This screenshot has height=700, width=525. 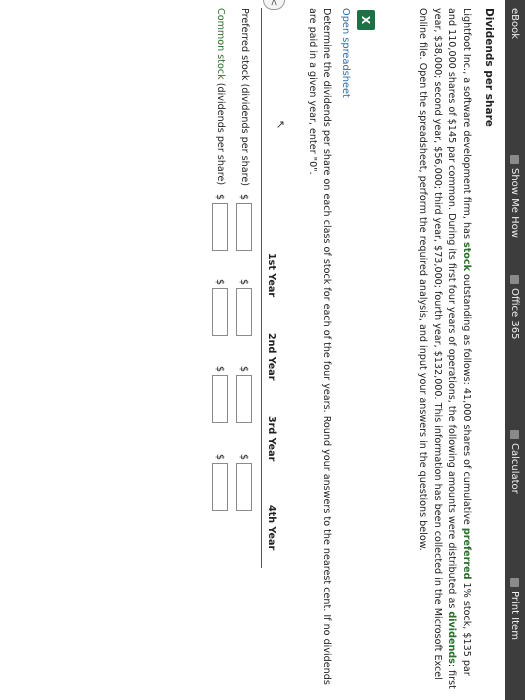 I want to click on open-spreadsheet-link: Open spreadsheet, so click(x=345, y=53).